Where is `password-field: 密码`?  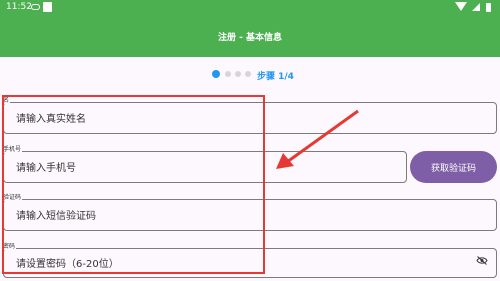
password-field: 密码 is located at coordinates (249, 260).